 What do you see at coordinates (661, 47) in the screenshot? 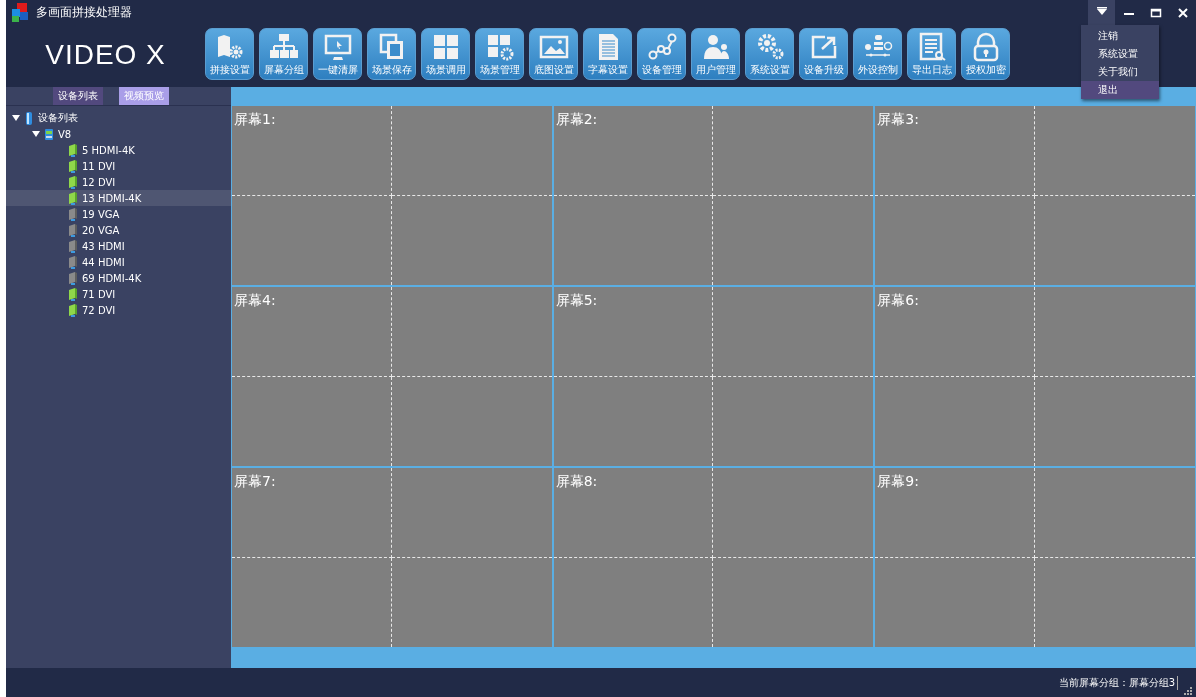
I see `connected-nodes-icon` at bounding box center [661, 47].